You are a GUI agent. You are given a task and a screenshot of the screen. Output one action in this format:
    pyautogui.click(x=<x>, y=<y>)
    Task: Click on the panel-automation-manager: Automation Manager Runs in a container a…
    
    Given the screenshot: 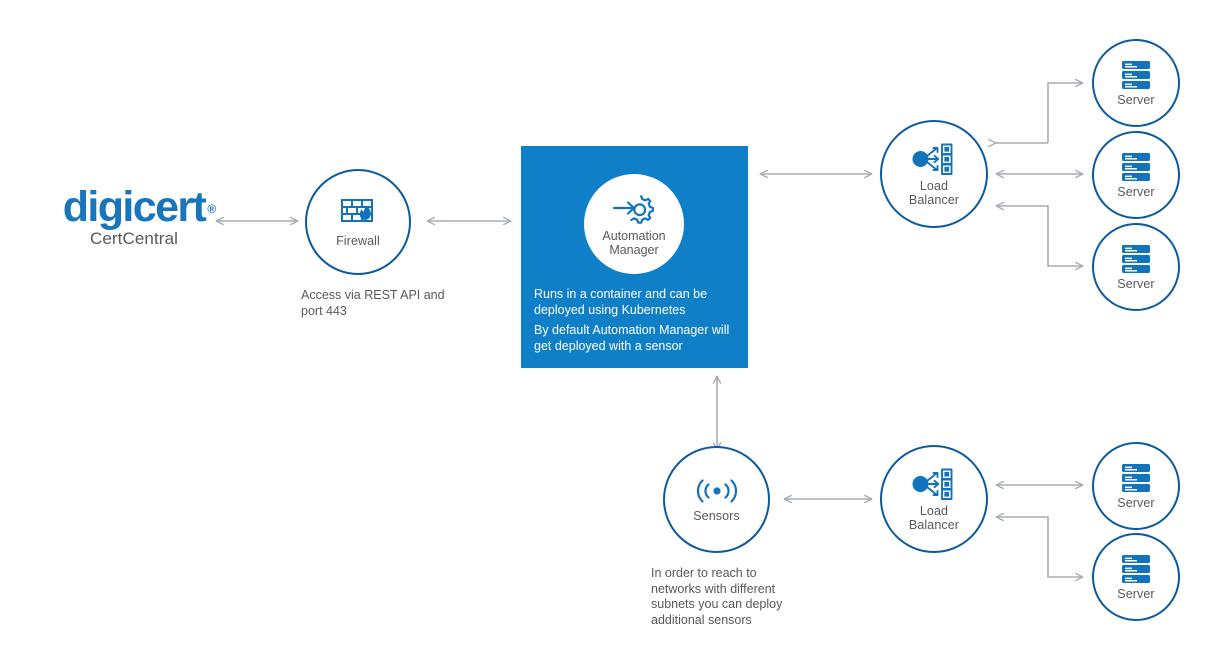 What is the action you would take?
    pyautogui.click(x=634, y=257)
    